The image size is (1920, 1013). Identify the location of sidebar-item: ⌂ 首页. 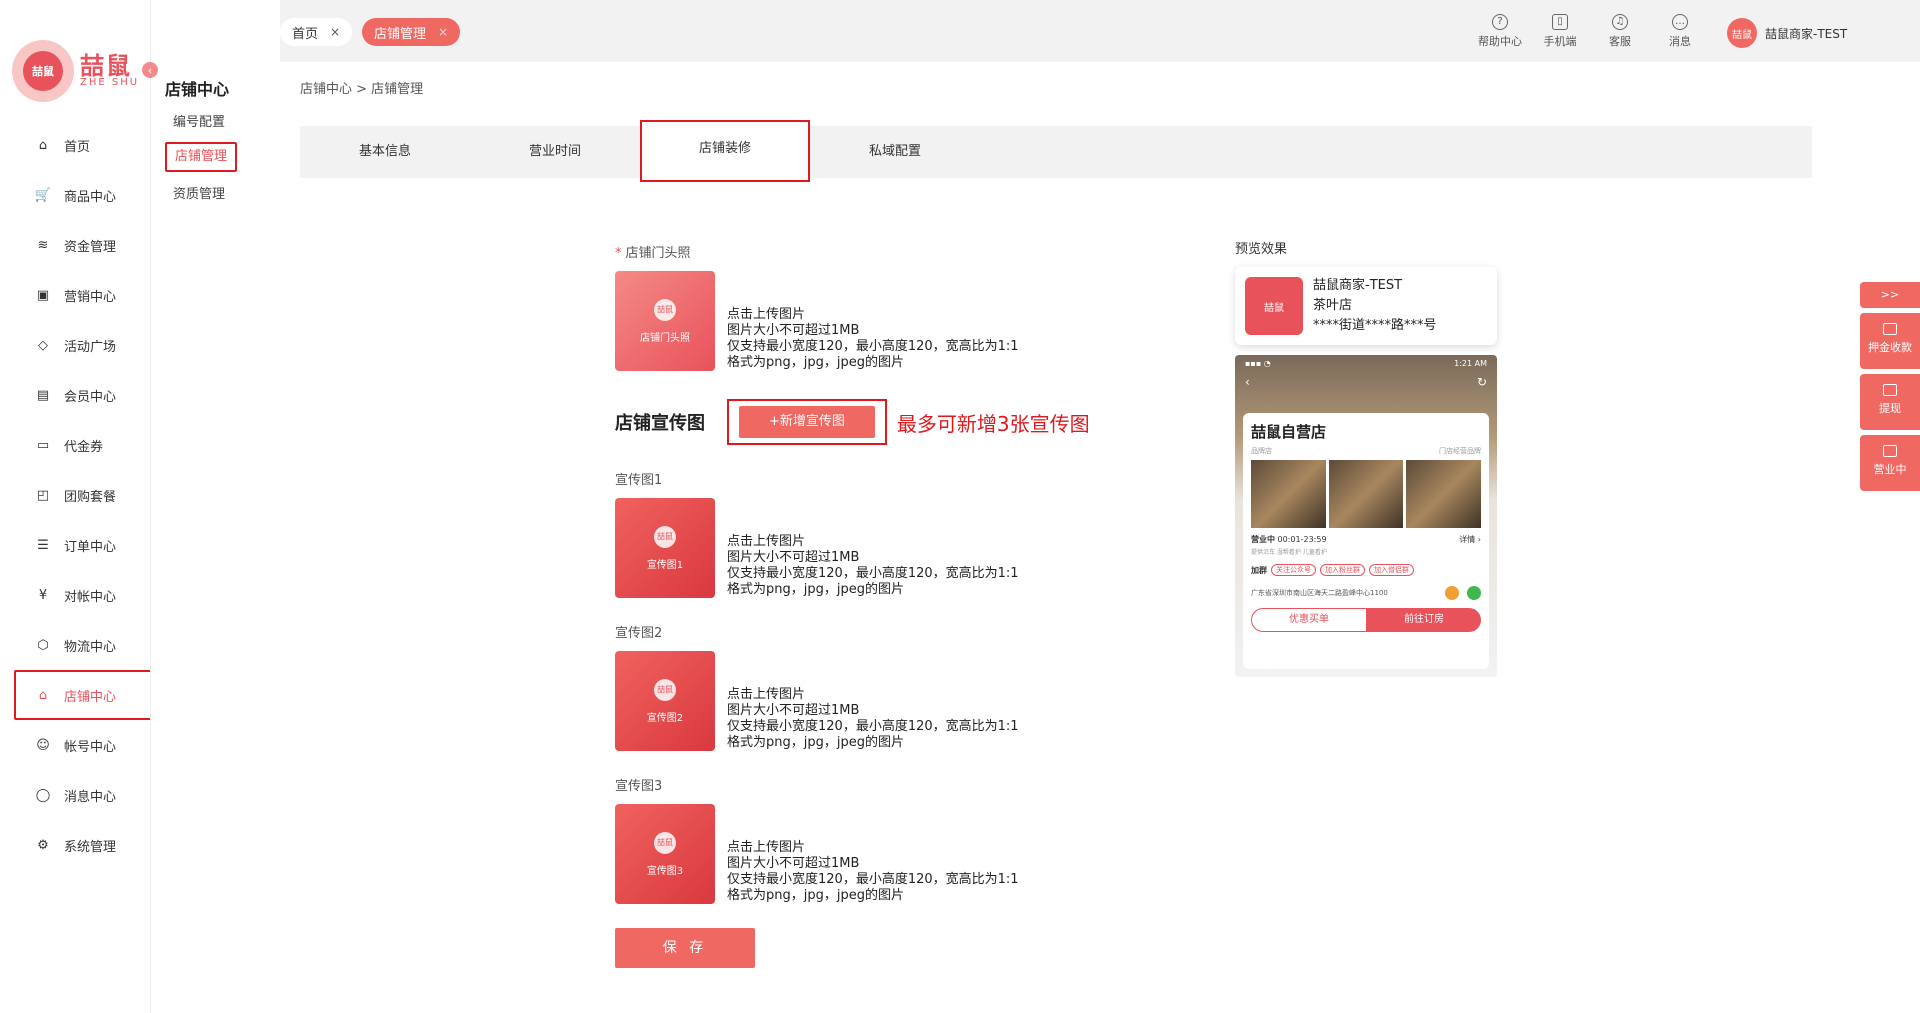
(83, 145).